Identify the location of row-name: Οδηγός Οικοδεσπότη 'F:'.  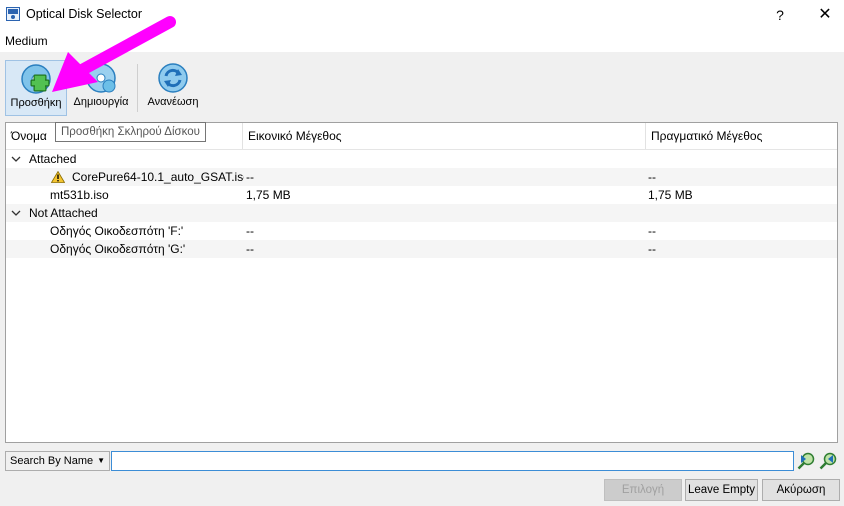
(117, 231).